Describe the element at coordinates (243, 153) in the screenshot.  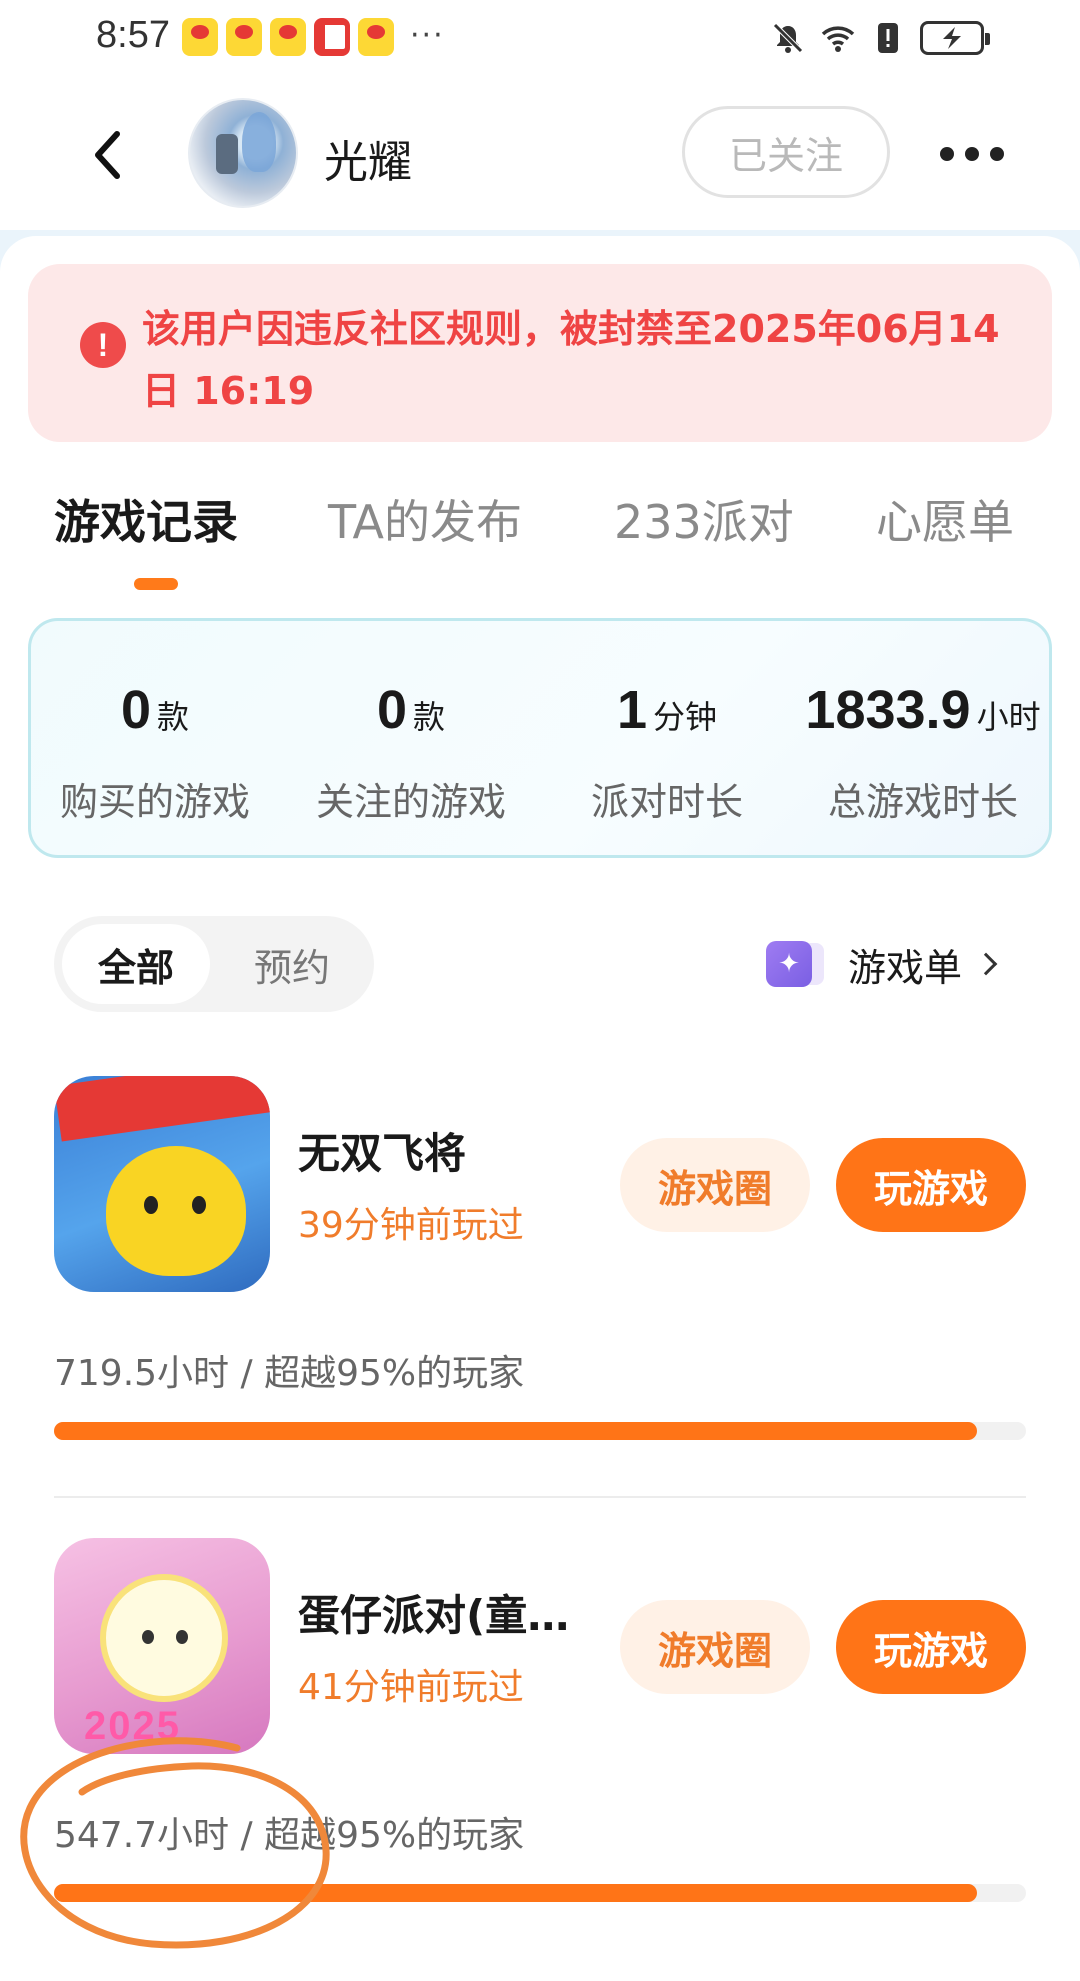
I see `avatar` at that location.